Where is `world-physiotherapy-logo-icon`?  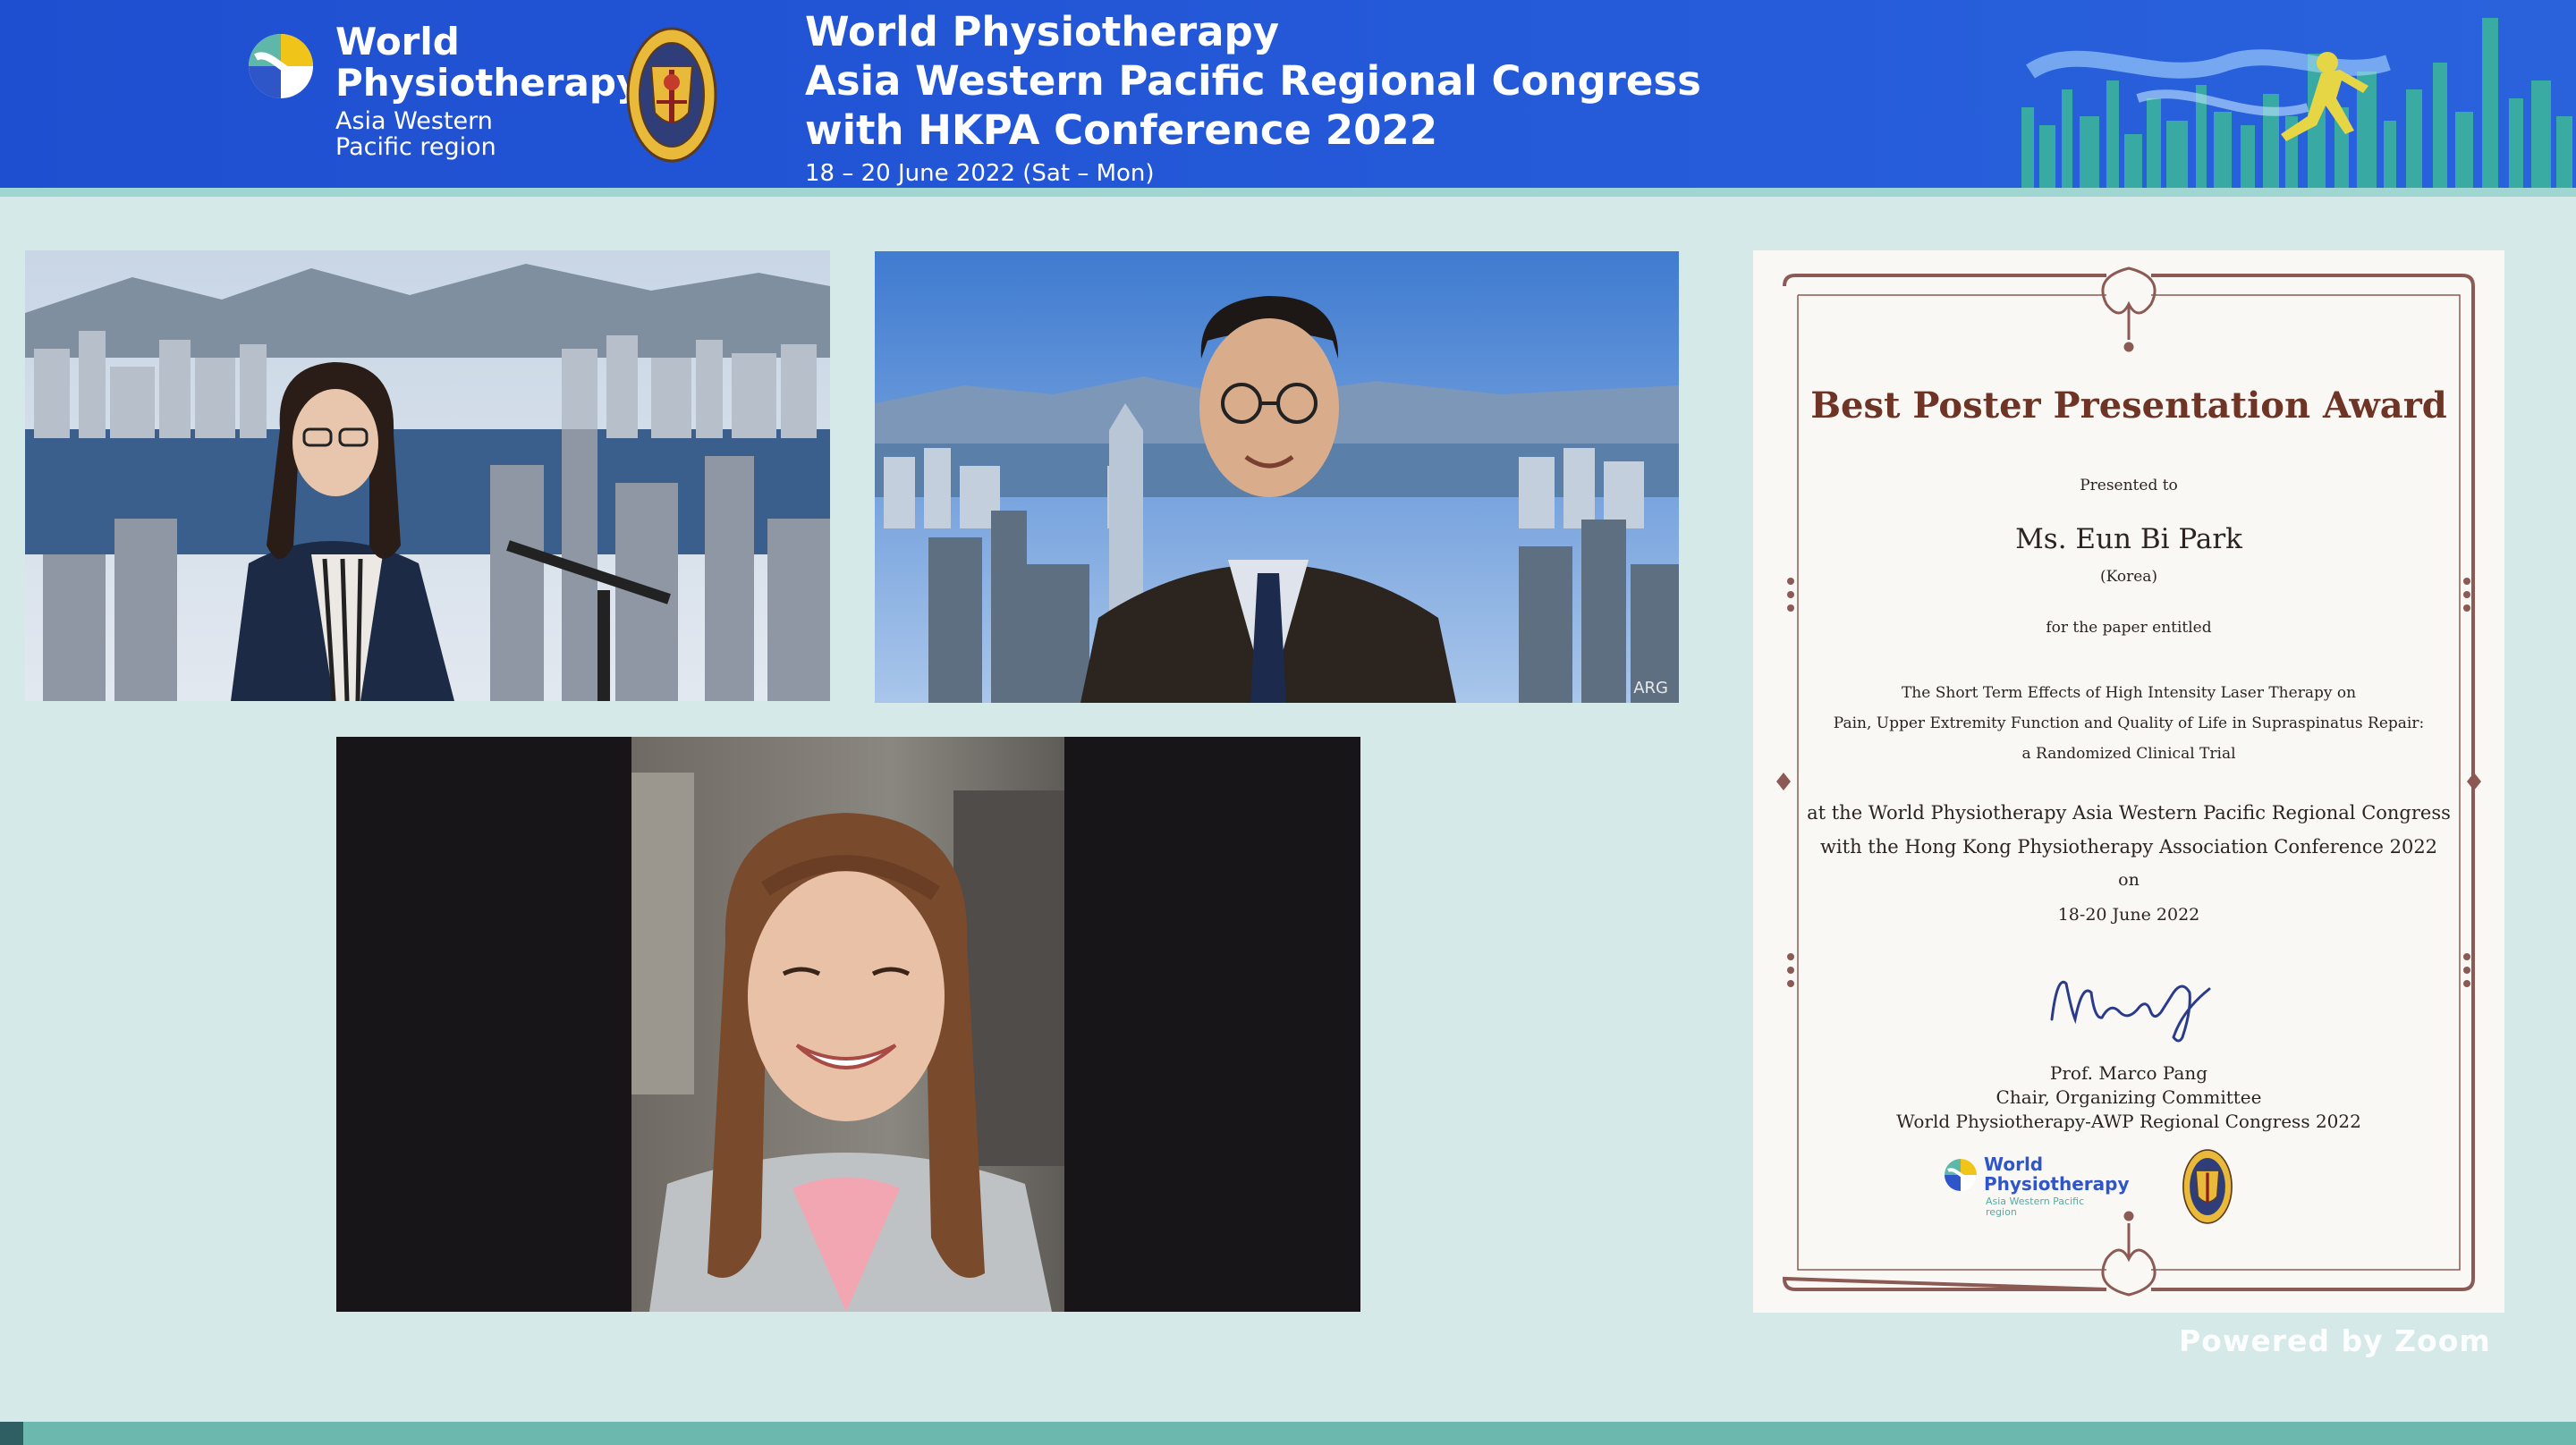
world-physiotherapy-logo-icon is located at coordinates (281, 66).